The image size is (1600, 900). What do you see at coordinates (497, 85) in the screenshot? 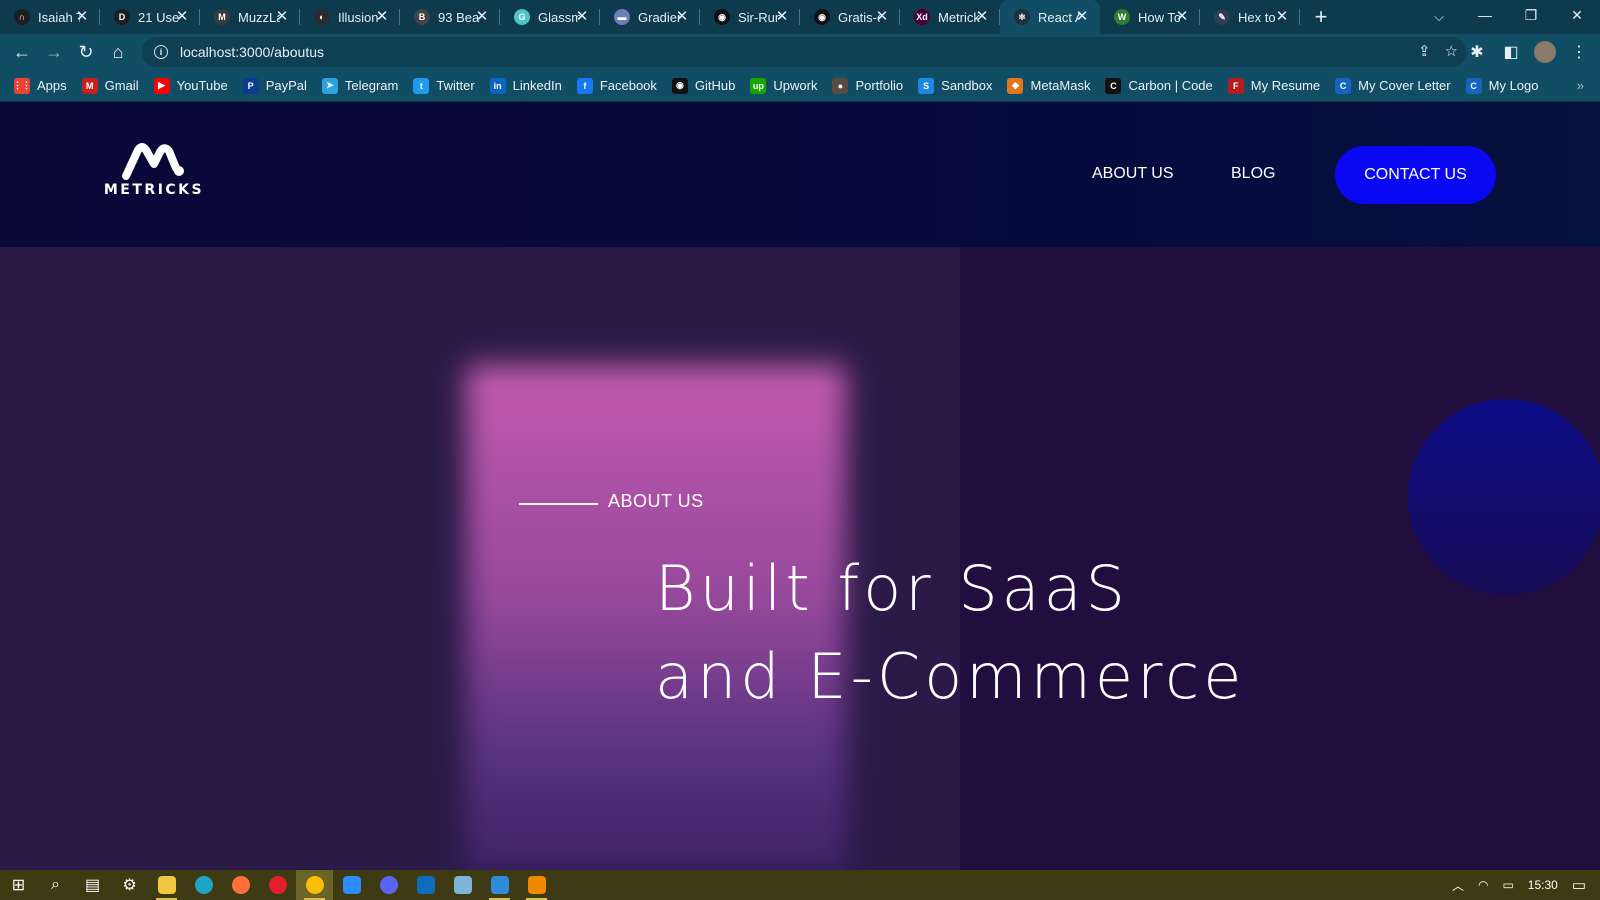
I see `bookmark-favicon-icon: in` at bounding box center [497, 85].